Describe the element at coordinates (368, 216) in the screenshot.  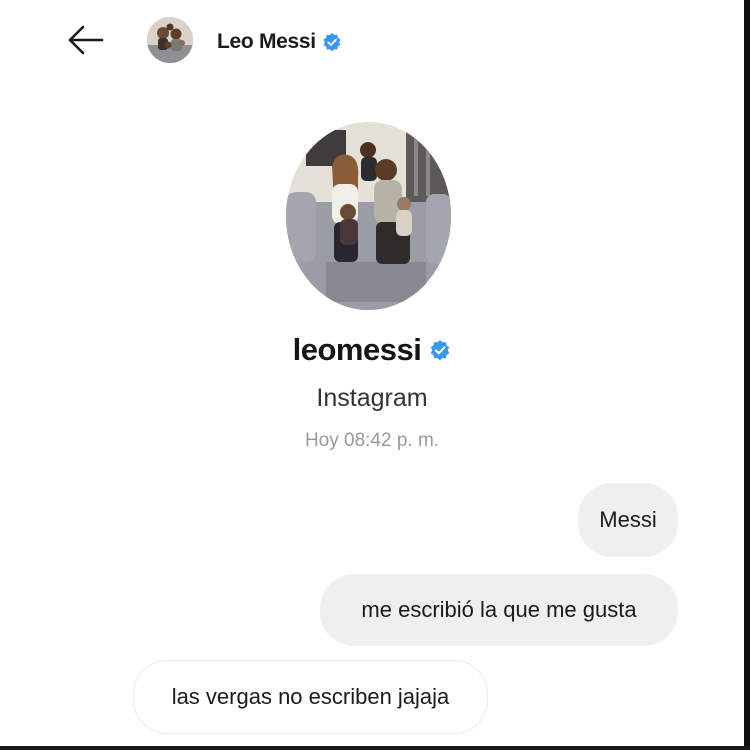
I see `profile-photo` at that location.